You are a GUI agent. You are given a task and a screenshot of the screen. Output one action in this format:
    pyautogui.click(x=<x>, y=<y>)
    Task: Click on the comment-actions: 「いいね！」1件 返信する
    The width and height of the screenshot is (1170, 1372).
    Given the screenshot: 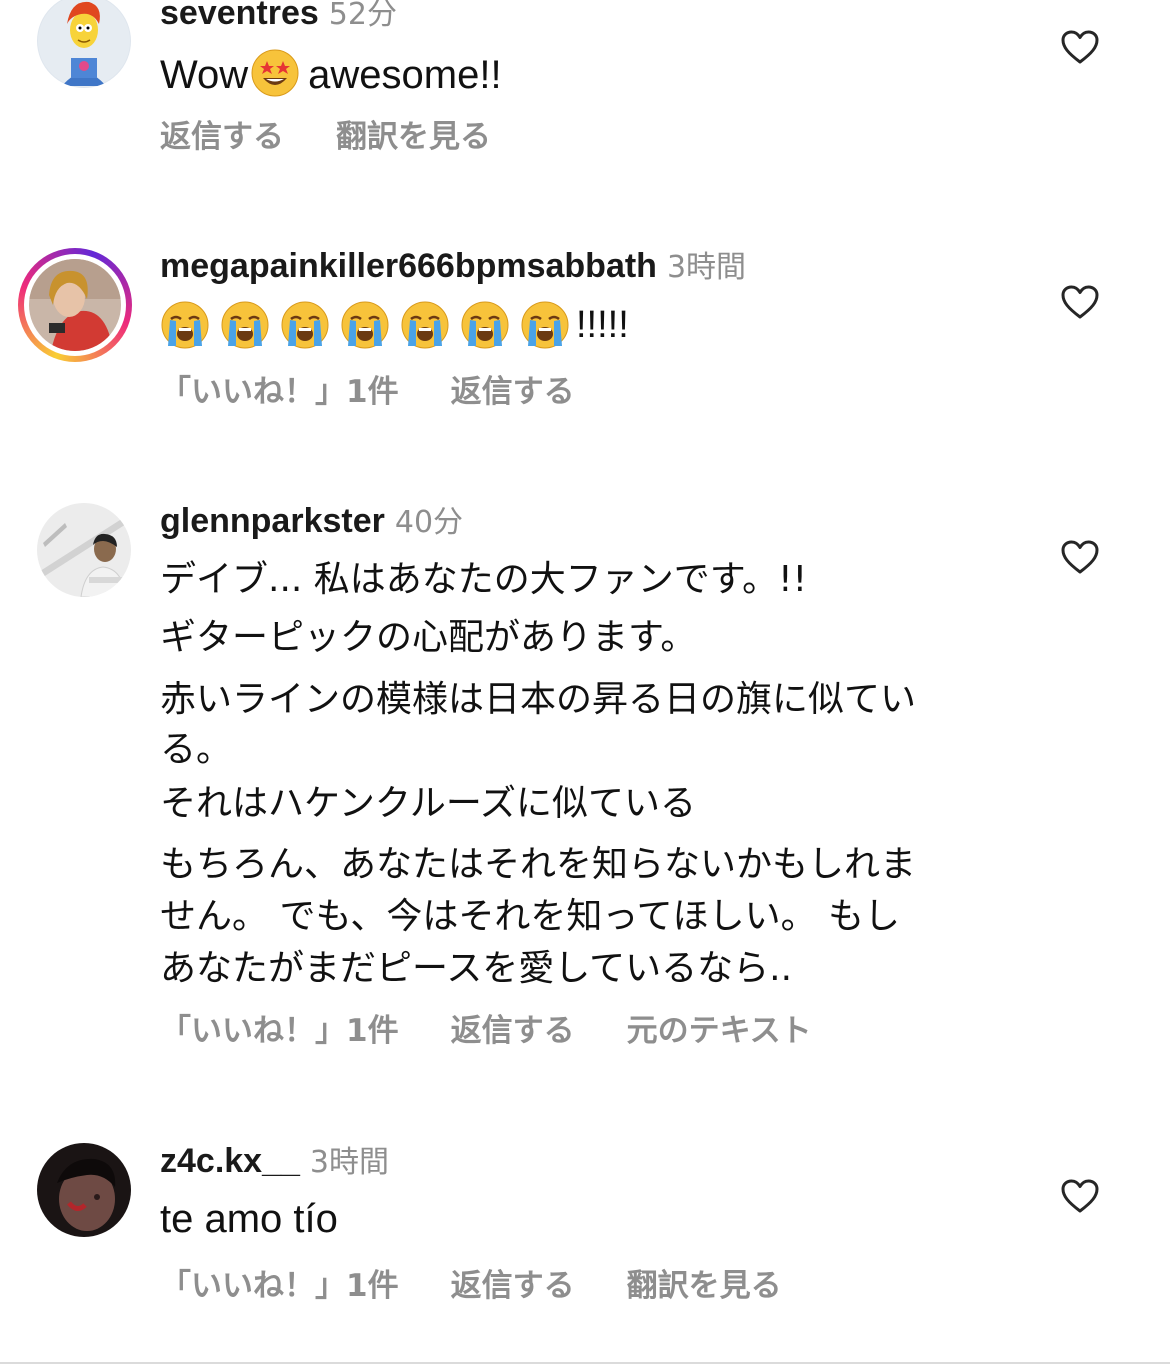 What is the action you would take?
    pyautogui.click(x=393, y=392)
    